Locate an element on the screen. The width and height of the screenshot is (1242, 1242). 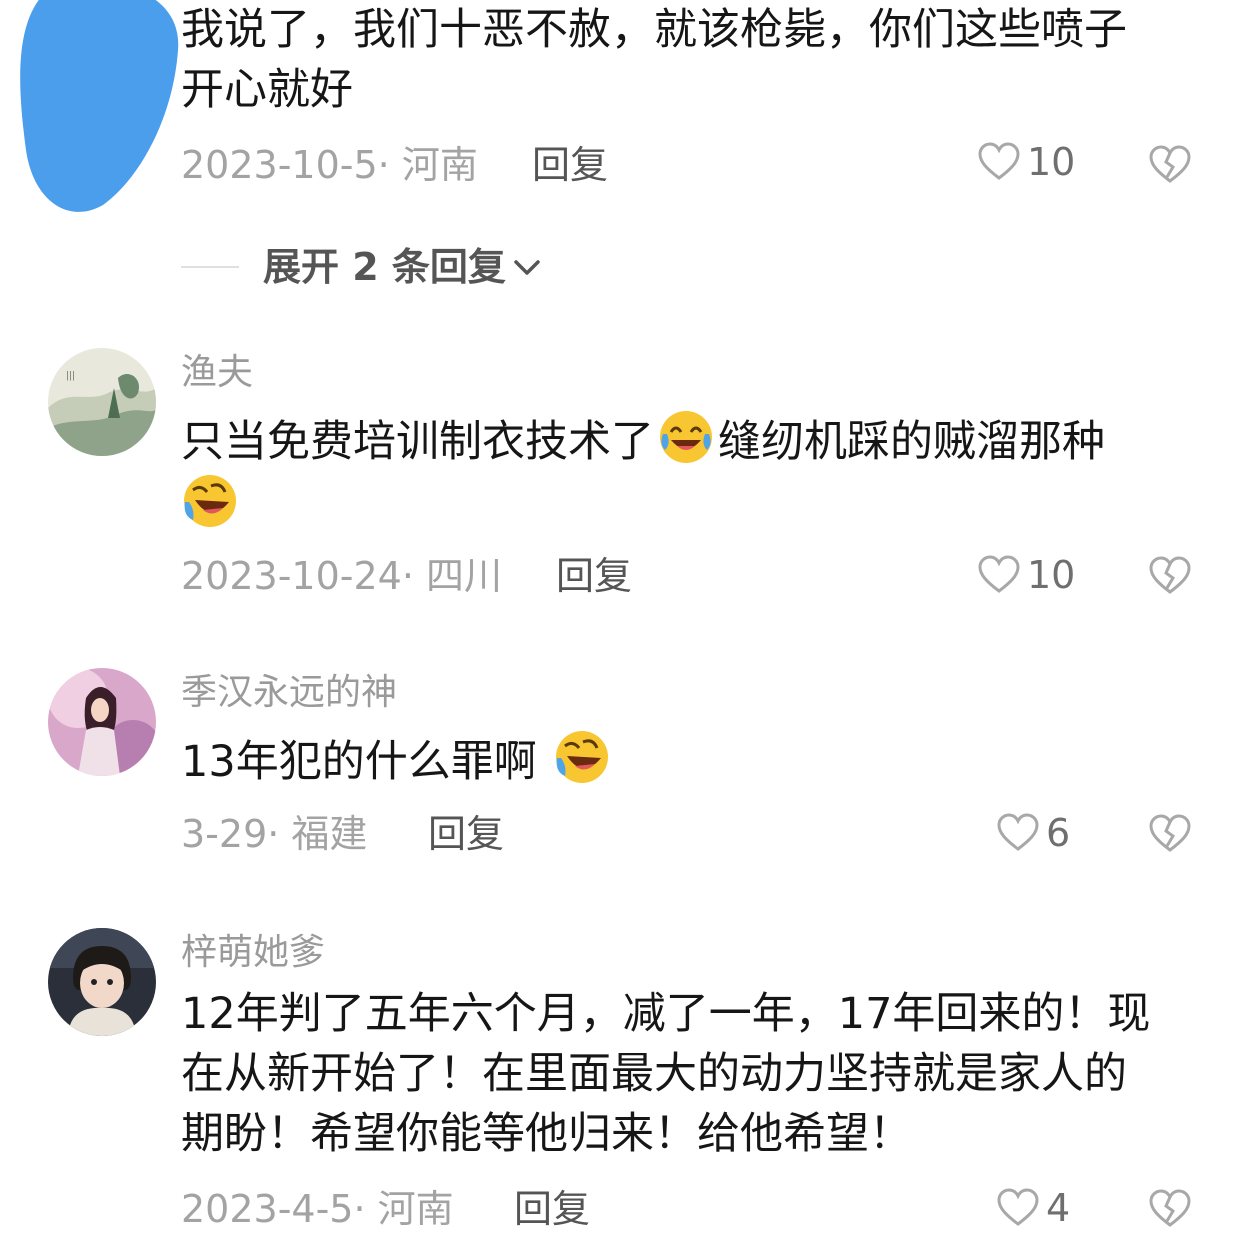
comment-meta: 2023-4-5· 河南 is located at coordinates (317, 1209).